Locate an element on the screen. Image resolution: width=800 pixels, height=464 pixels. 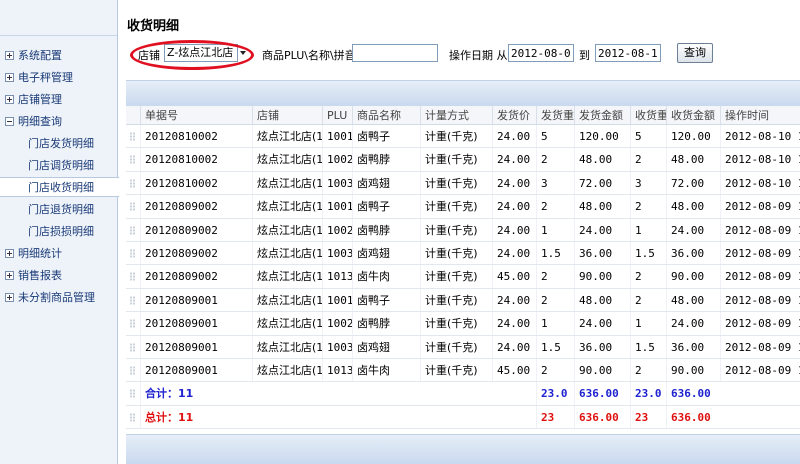
date-to-label: 到 is located at coordinates (584, 55).